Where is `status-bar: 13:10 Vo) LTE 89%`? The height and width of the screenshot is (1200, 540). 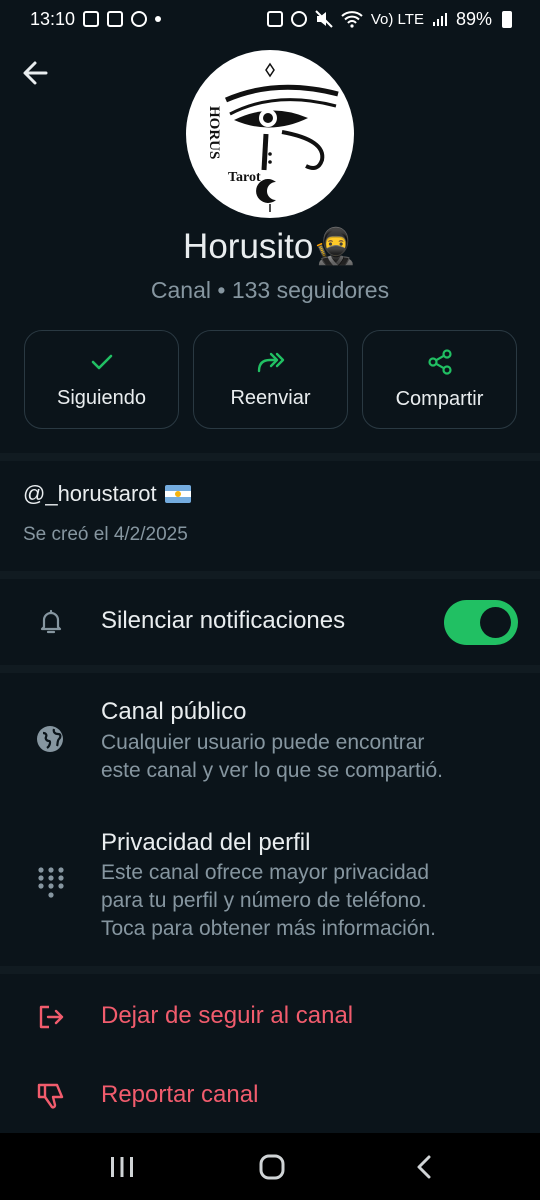 status-bar: 13:10 Vo) LTE 89% is located at coordinates (270, 19).